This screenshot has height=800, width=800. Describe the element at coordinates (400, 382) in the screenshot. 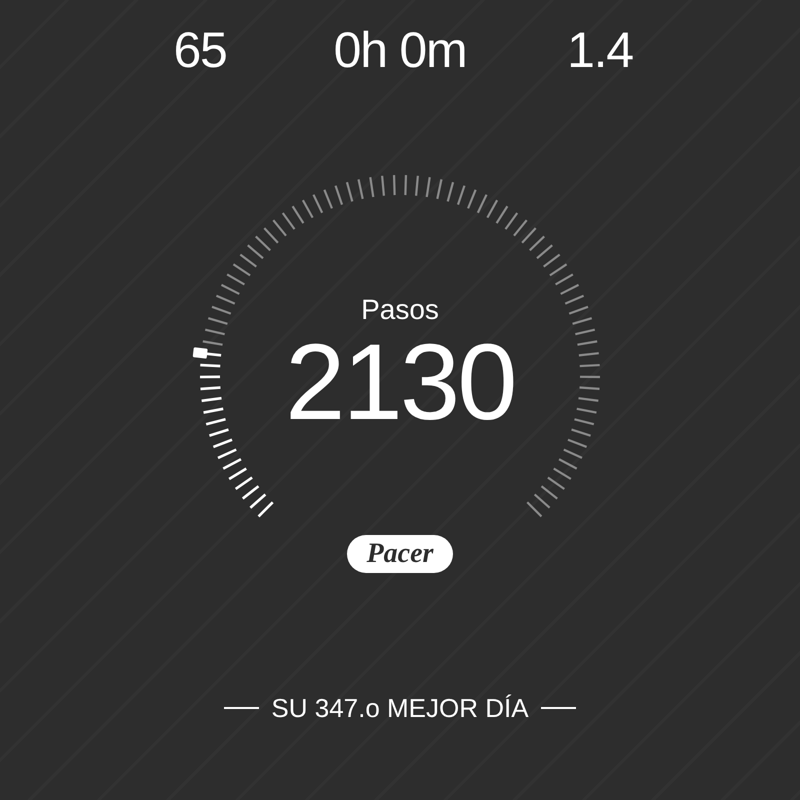

I see `step-count: 2130` at that location.